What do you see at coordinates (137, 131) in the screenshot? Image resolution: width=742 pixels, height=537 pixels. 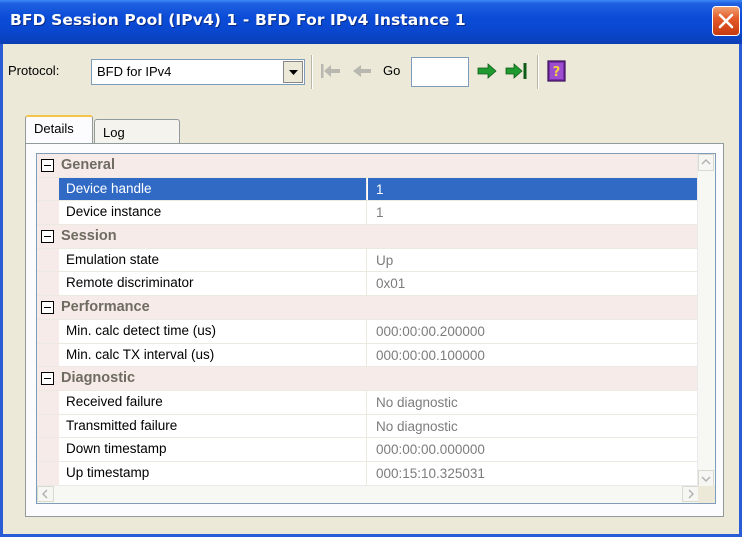 I see `tab-log: Log` at bounding box center [137, 131].